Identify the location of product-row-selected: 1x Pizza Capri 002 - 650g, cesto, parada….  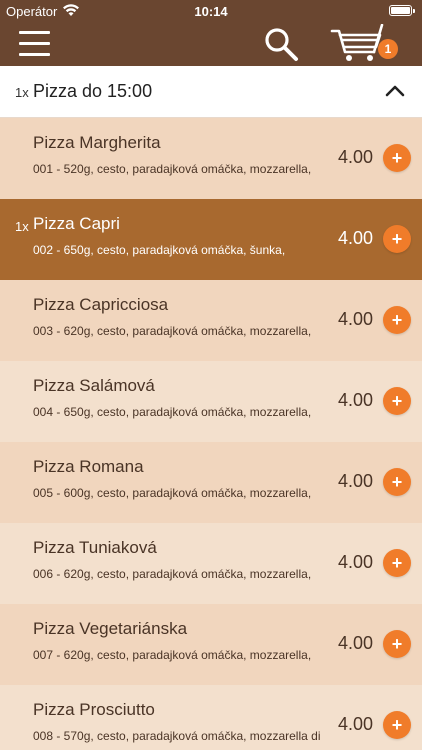
(211, 239).